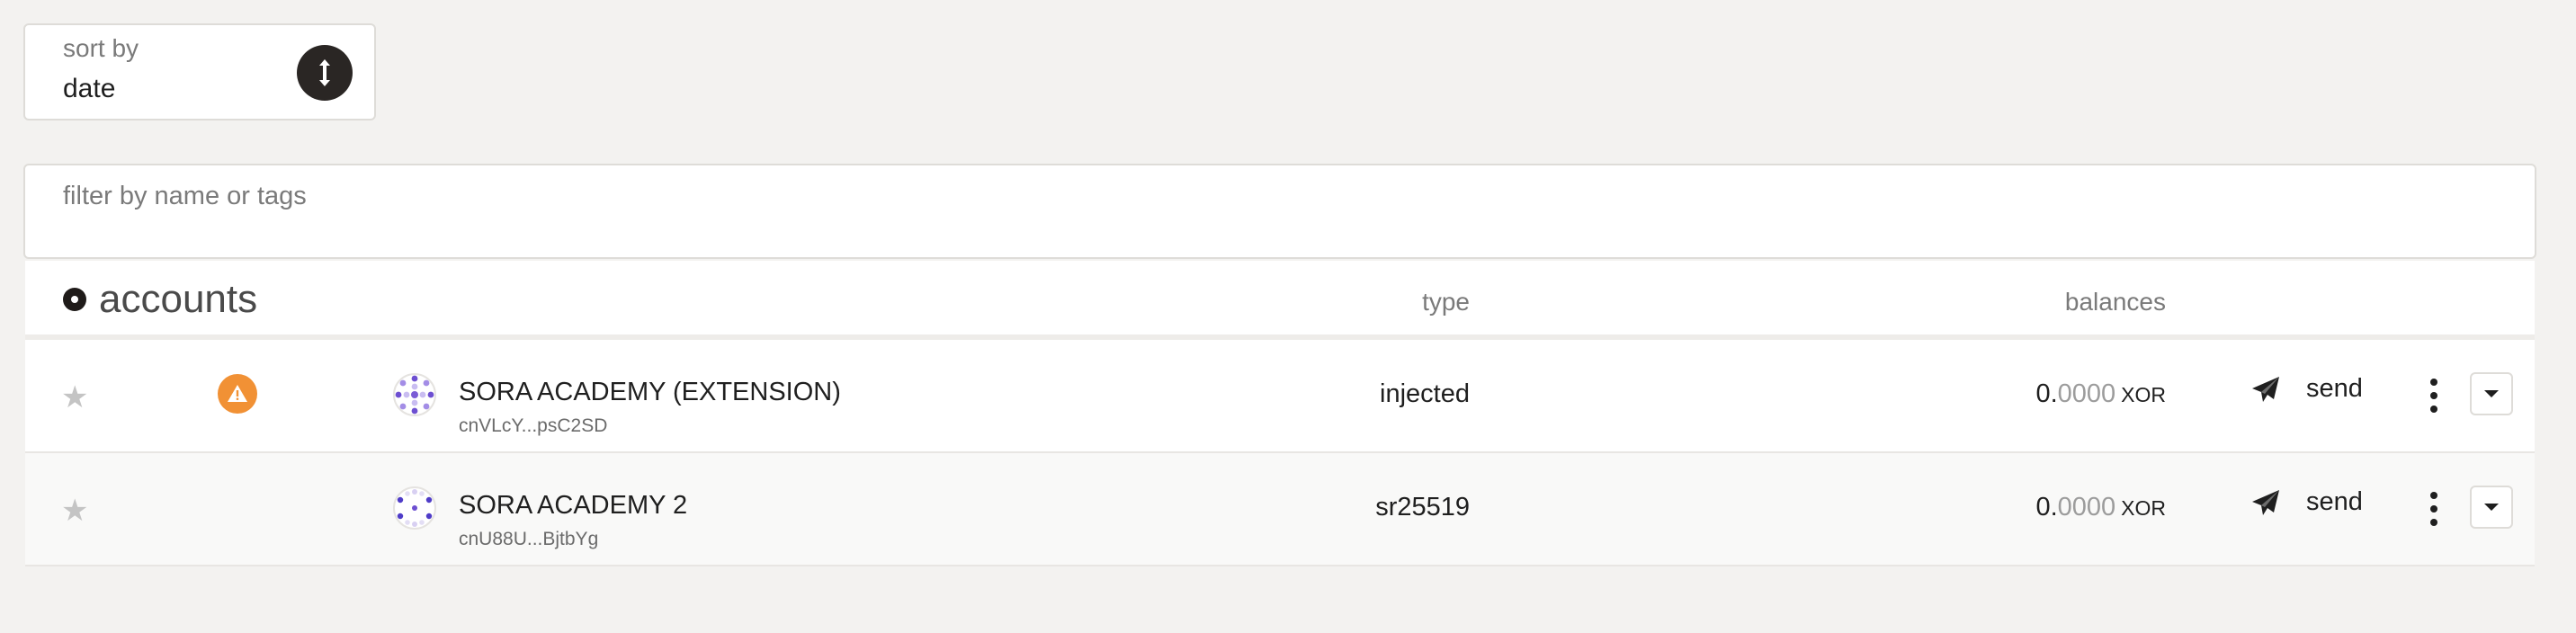 Image resolution: width=2576 pixels, height=633 pixels. Describe the element at coordinates (101, 48) in the screenshot. I see `sort-label: sort by` at that location.